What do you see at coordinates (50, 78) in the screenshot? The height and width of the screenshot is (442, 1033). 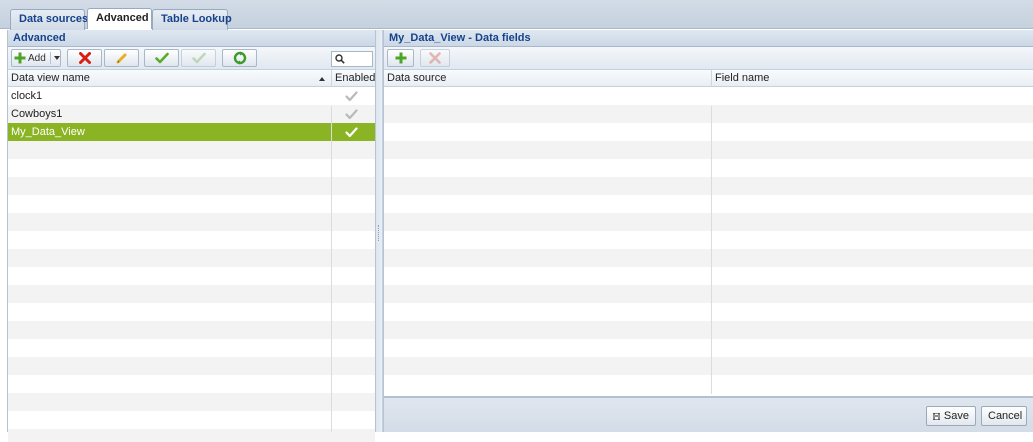 I see `column-header-label: Data view name` at bounding box center [50, 78].